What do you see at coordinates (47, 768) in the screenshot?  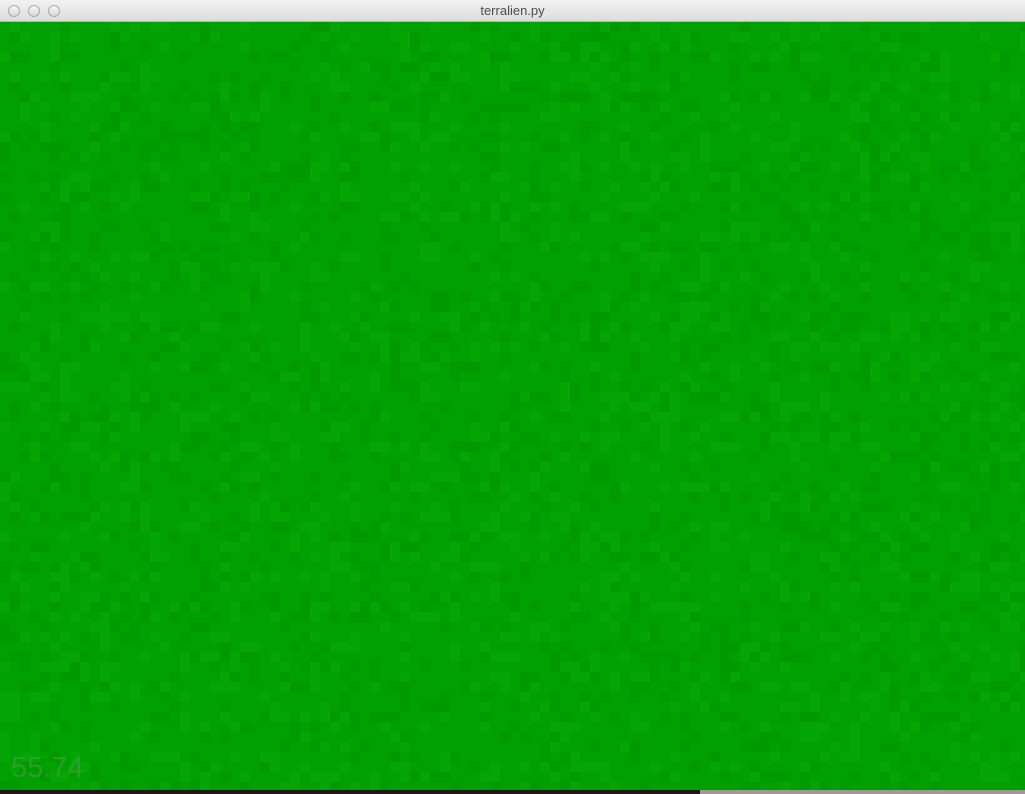 I see `fps-counter: 55.74` at bounding box center [47, 768].